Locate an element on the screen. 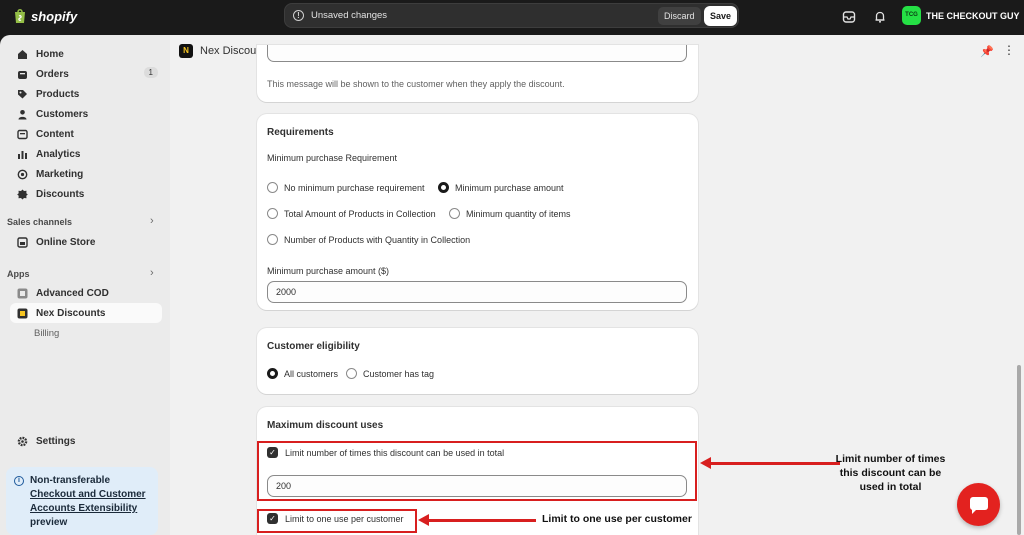 The height and width of the screenshot is (535, 1024). radio-all-customers: All customers is located at coordinates (302, 373).